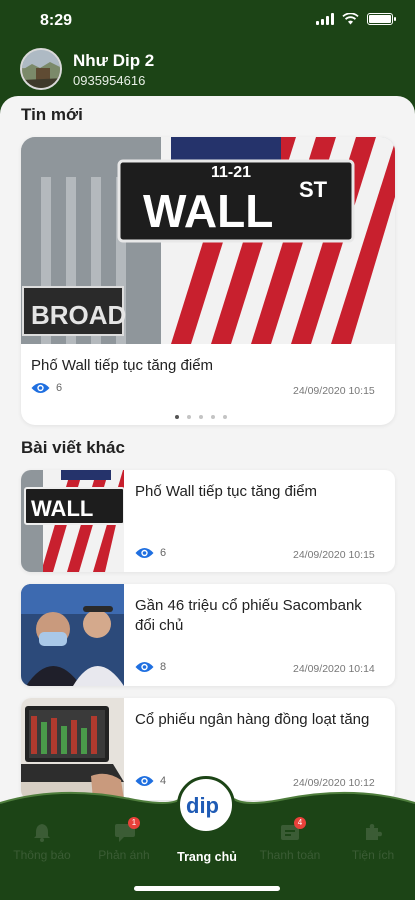 The width and height of the screenshot is (415, 900). I want to click on puzzle-icon, so click(373, 832).